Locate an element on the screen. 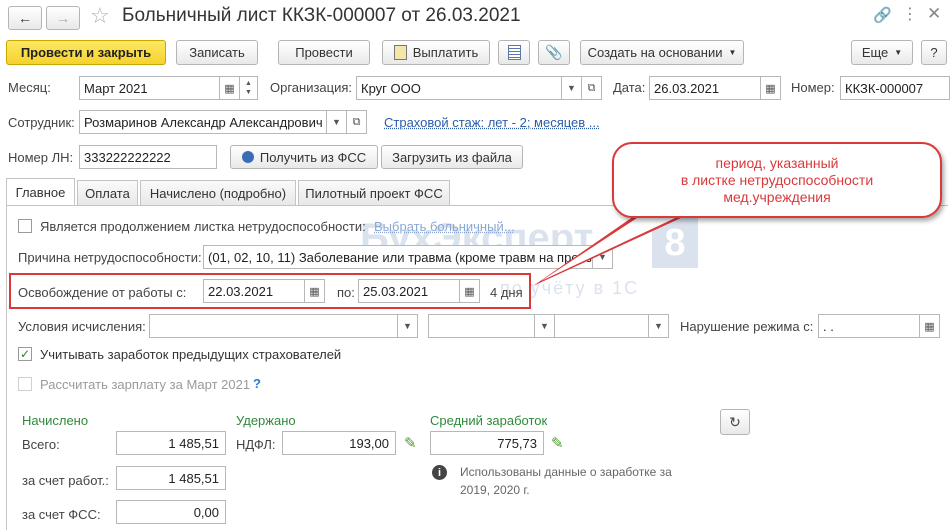  callout-pointer is located at coordinates (613, 249).